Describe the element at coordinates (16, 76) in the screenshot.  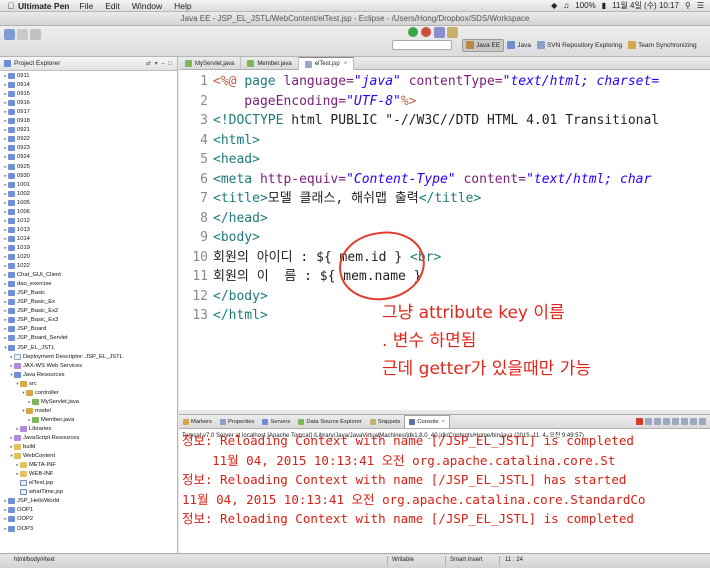
I see `tree-item-0911: ▸ 0911` at that location.